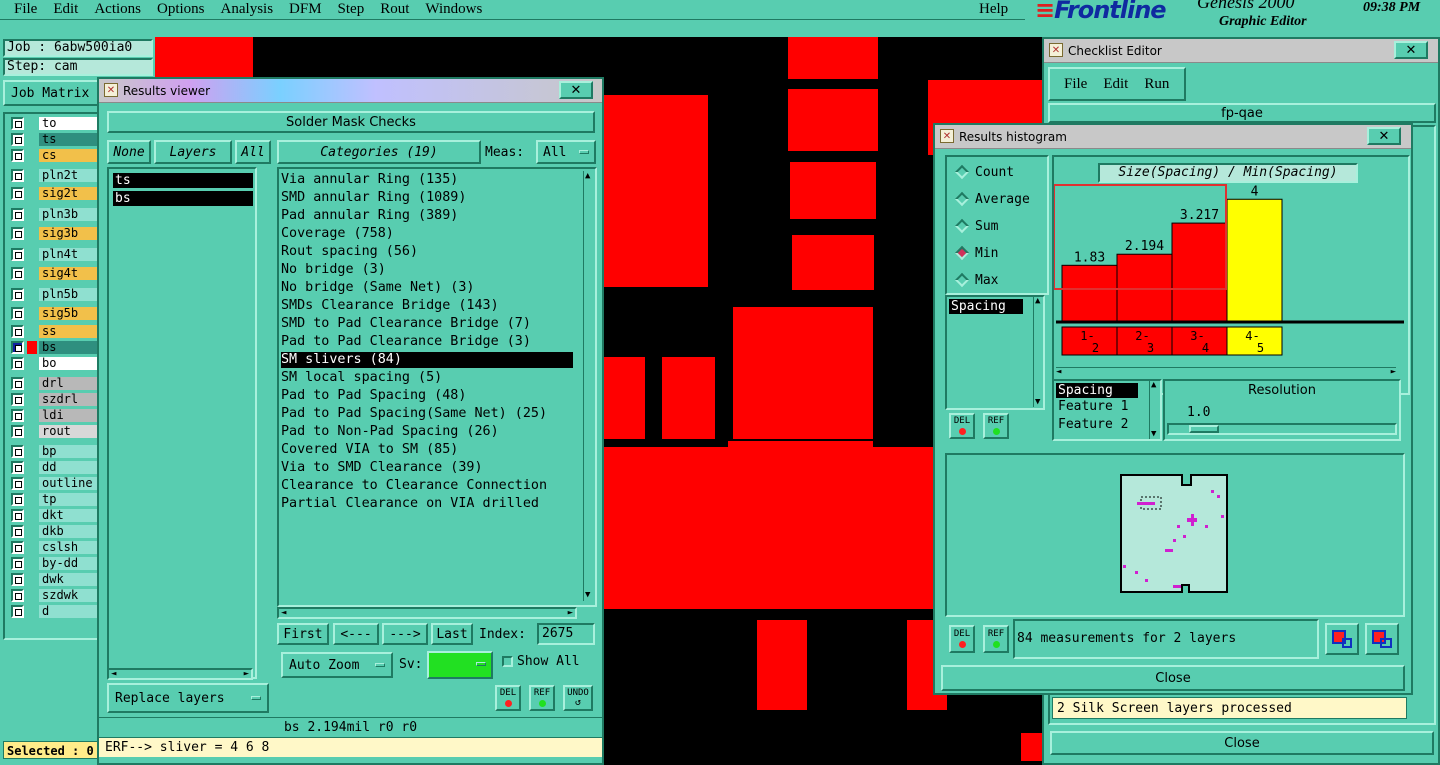 This screenshot has height=765, width=1440. Describe the element at coordinates (68, 347) in the screenshot. I see `layer-bs: bs` at that location.